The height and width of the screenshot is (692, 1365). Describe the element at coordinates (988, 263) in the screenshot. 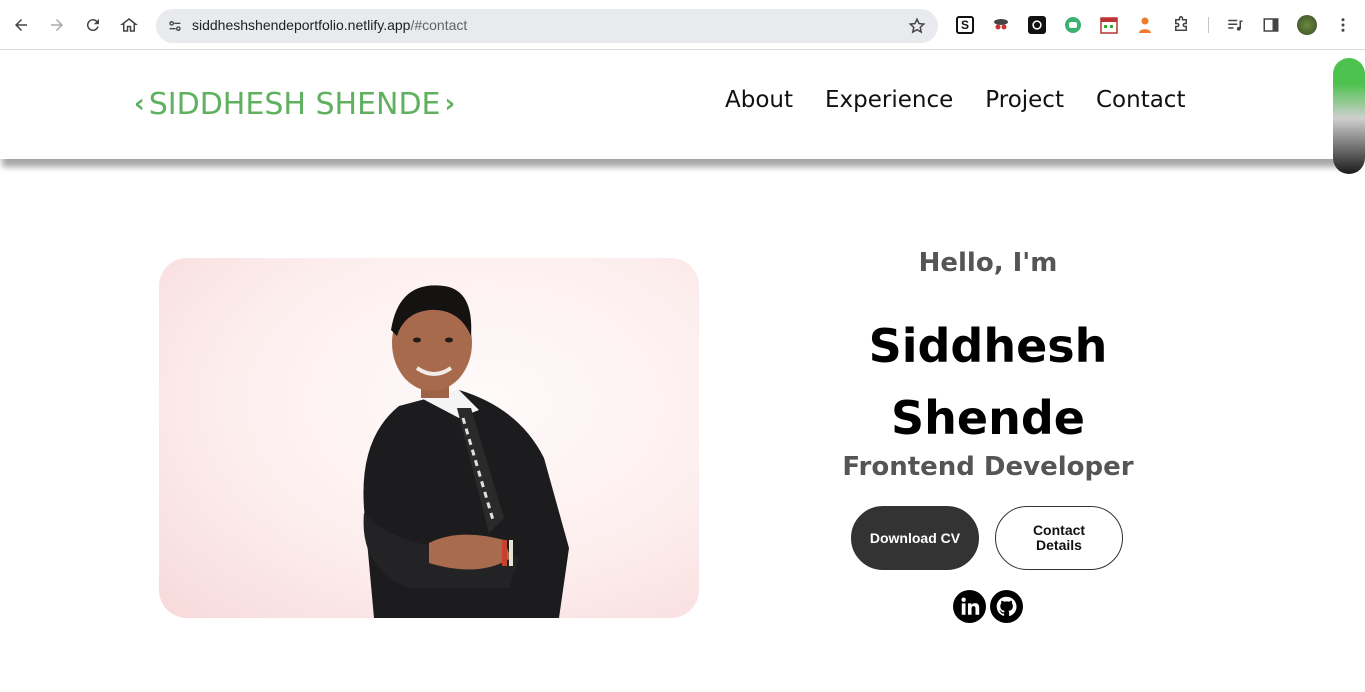

I see `hero-greeting: Hello, I'm` at that location.